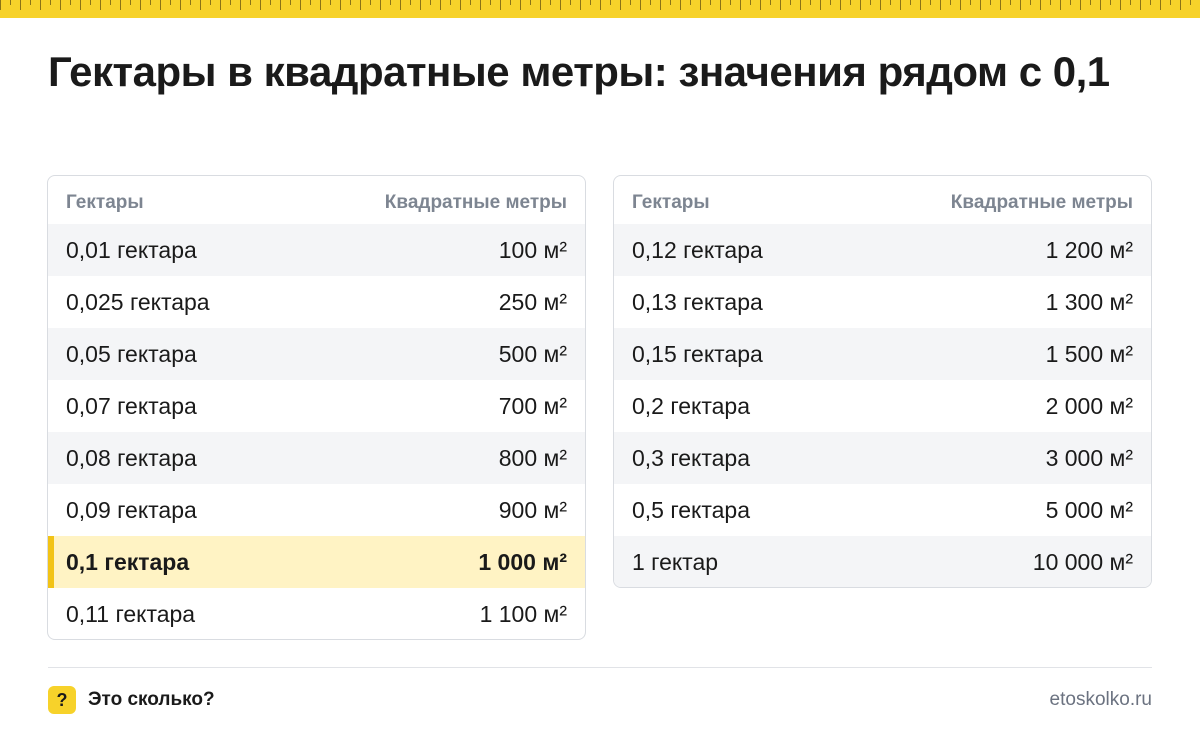 The width and height of the screenshot is (1200, 732). Describe the element at coordinates (1089, 509) in the screenshot. I see `cell-square-meters: 5 000 м²` at that location.